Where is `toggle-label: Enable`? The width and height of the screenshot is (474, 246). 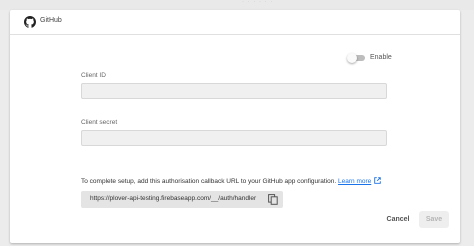
toggle-label: Enable is located at coordinates (381, 57).